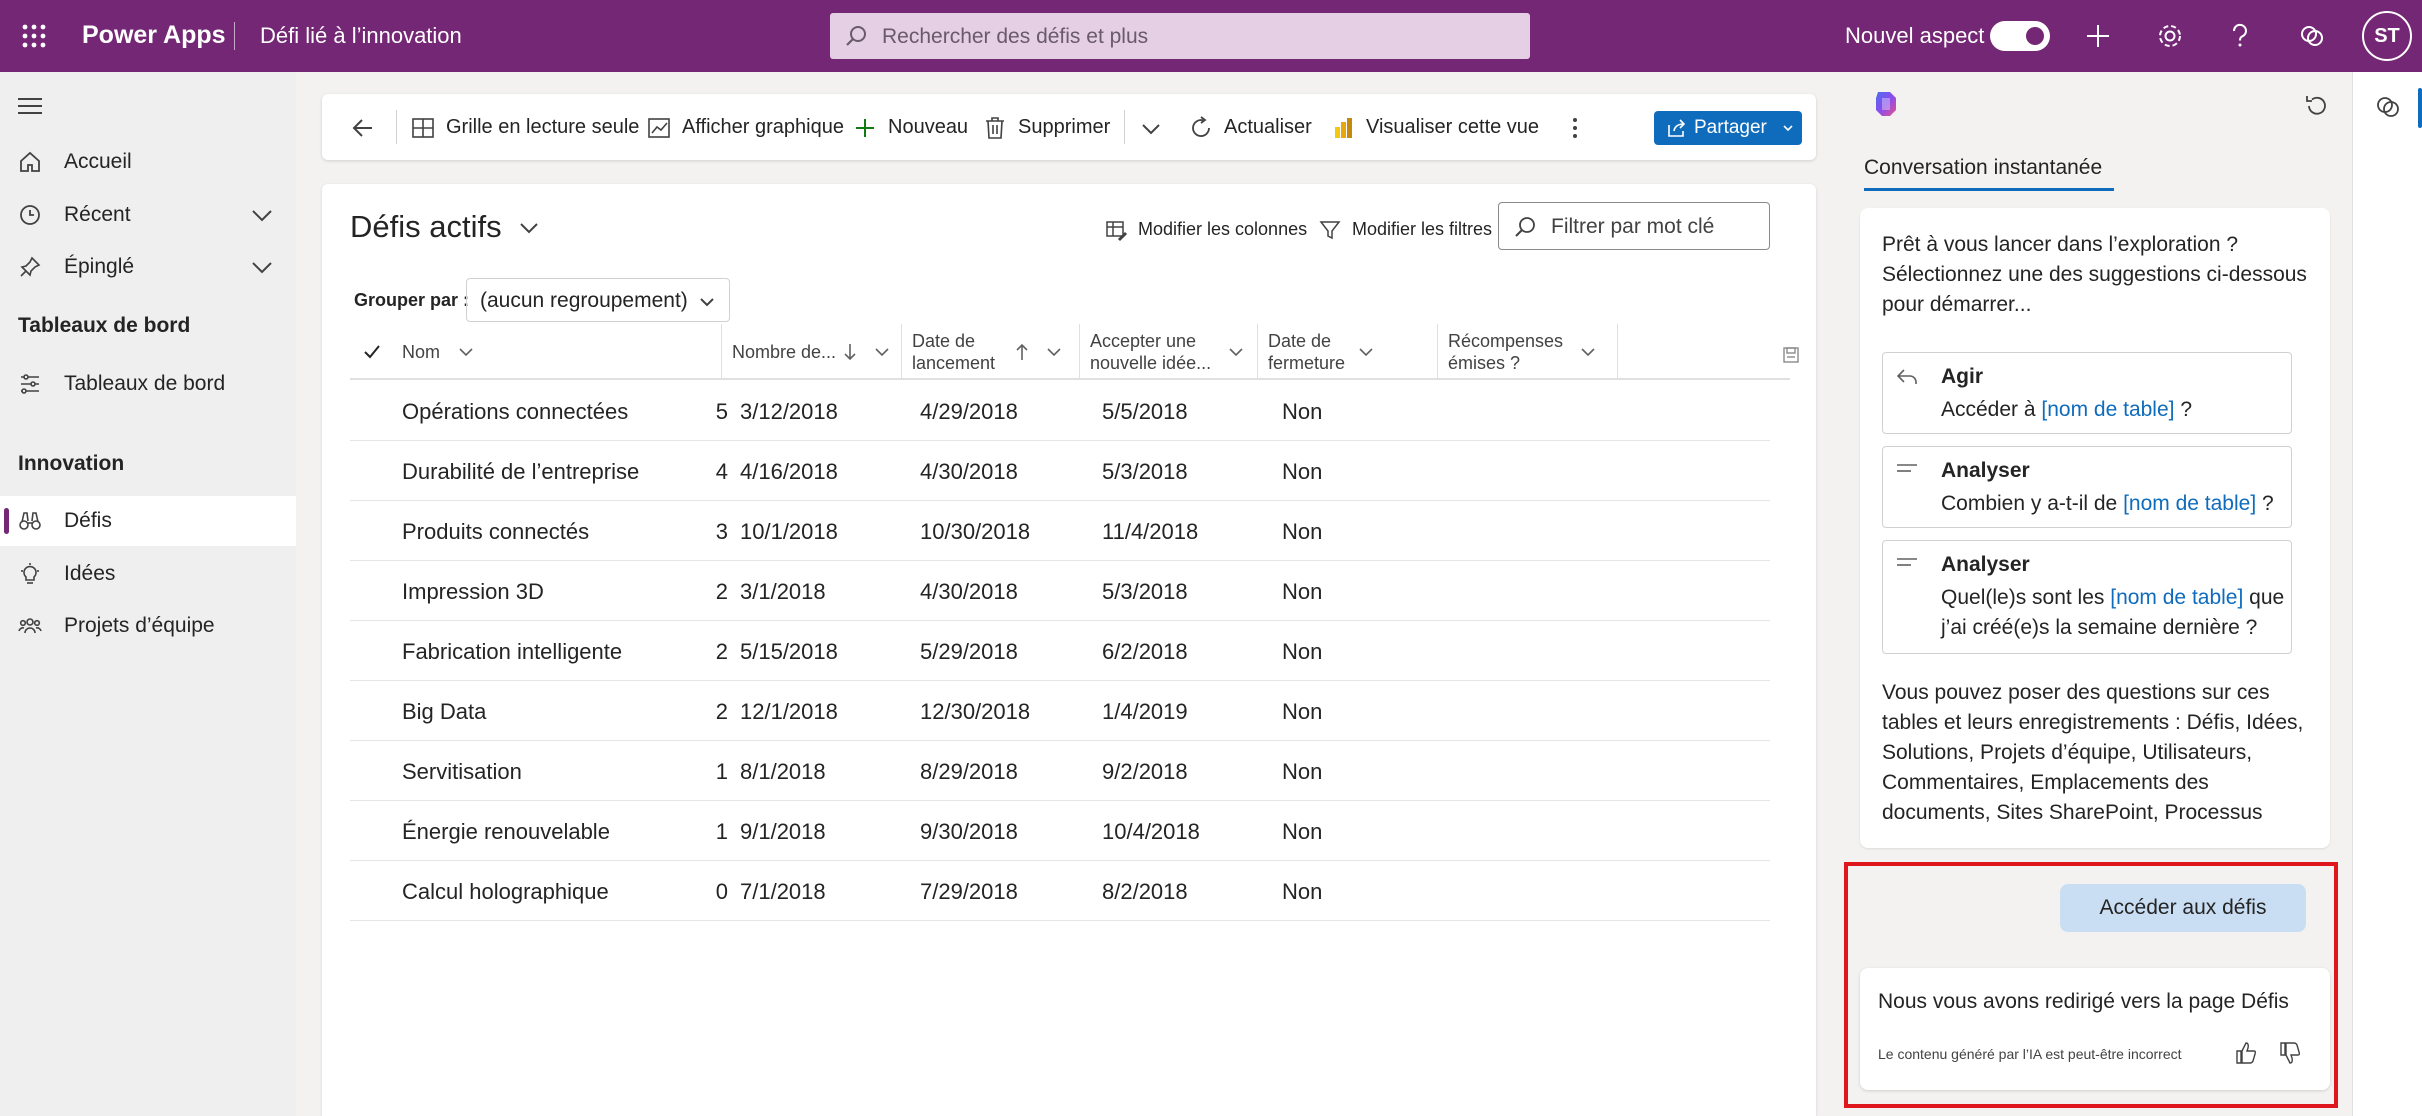 The width and height of the screenshot is (2422, 1116). What do you see at coordinates (1343, 128) in the screenshot?
I see `power-bi-icon` at bounding box center [1343, 128].